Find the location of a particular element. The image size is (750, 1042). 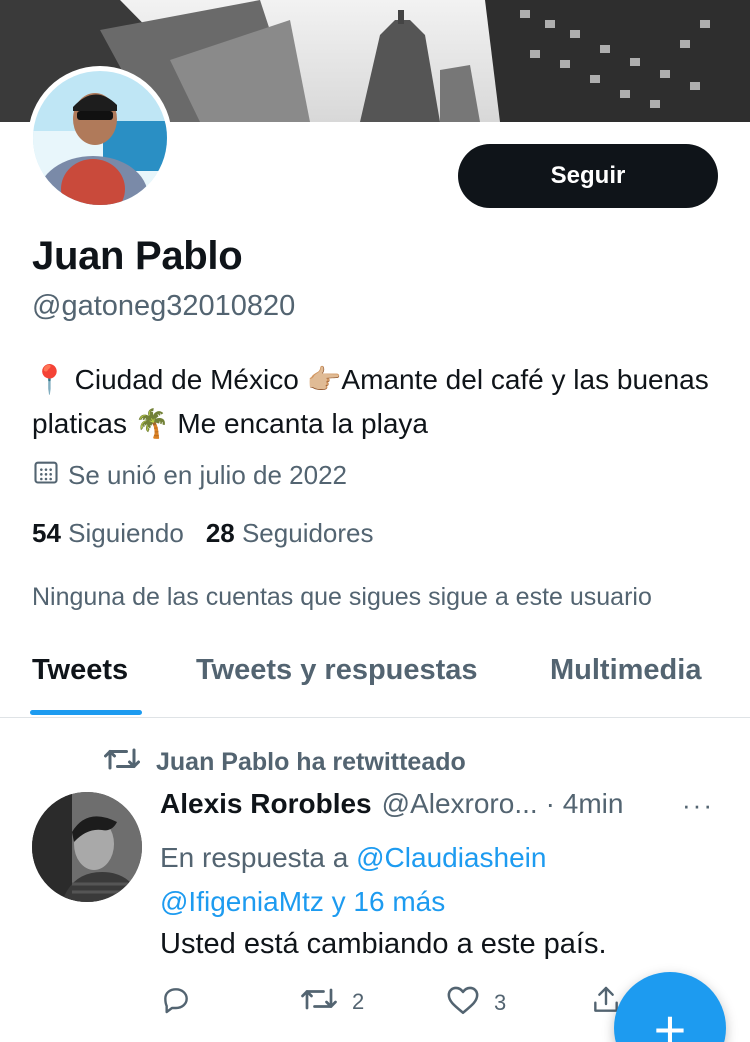

following-count: 54 is located at coordinates (46, 533).